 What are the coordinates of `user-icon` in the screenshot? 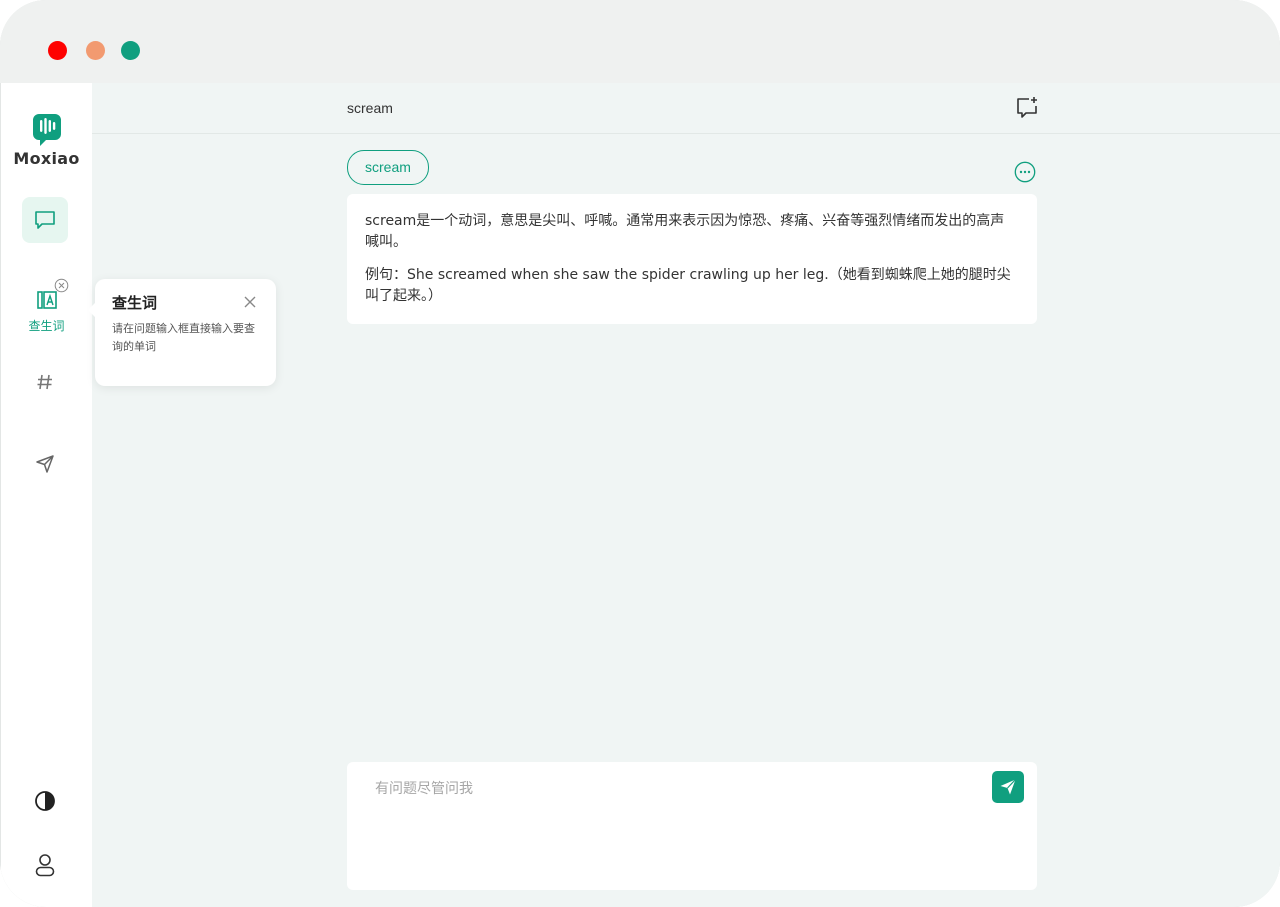 It's located at (45, 865).